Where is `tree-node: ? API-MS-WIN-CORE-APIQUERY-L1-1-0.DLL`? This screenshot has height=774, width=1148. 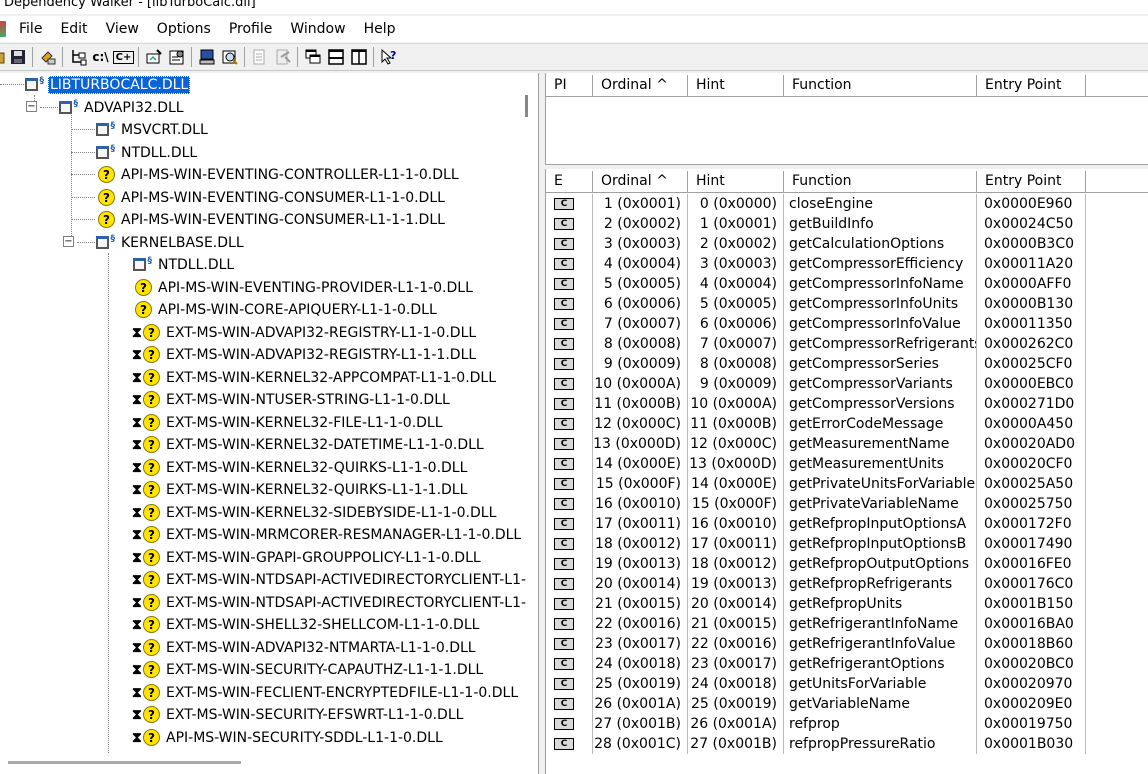 tree-node: ? API-MS-WIN-CORE-APIQUERY-L1-1-0.DLL is located at coordinates (285, 310).